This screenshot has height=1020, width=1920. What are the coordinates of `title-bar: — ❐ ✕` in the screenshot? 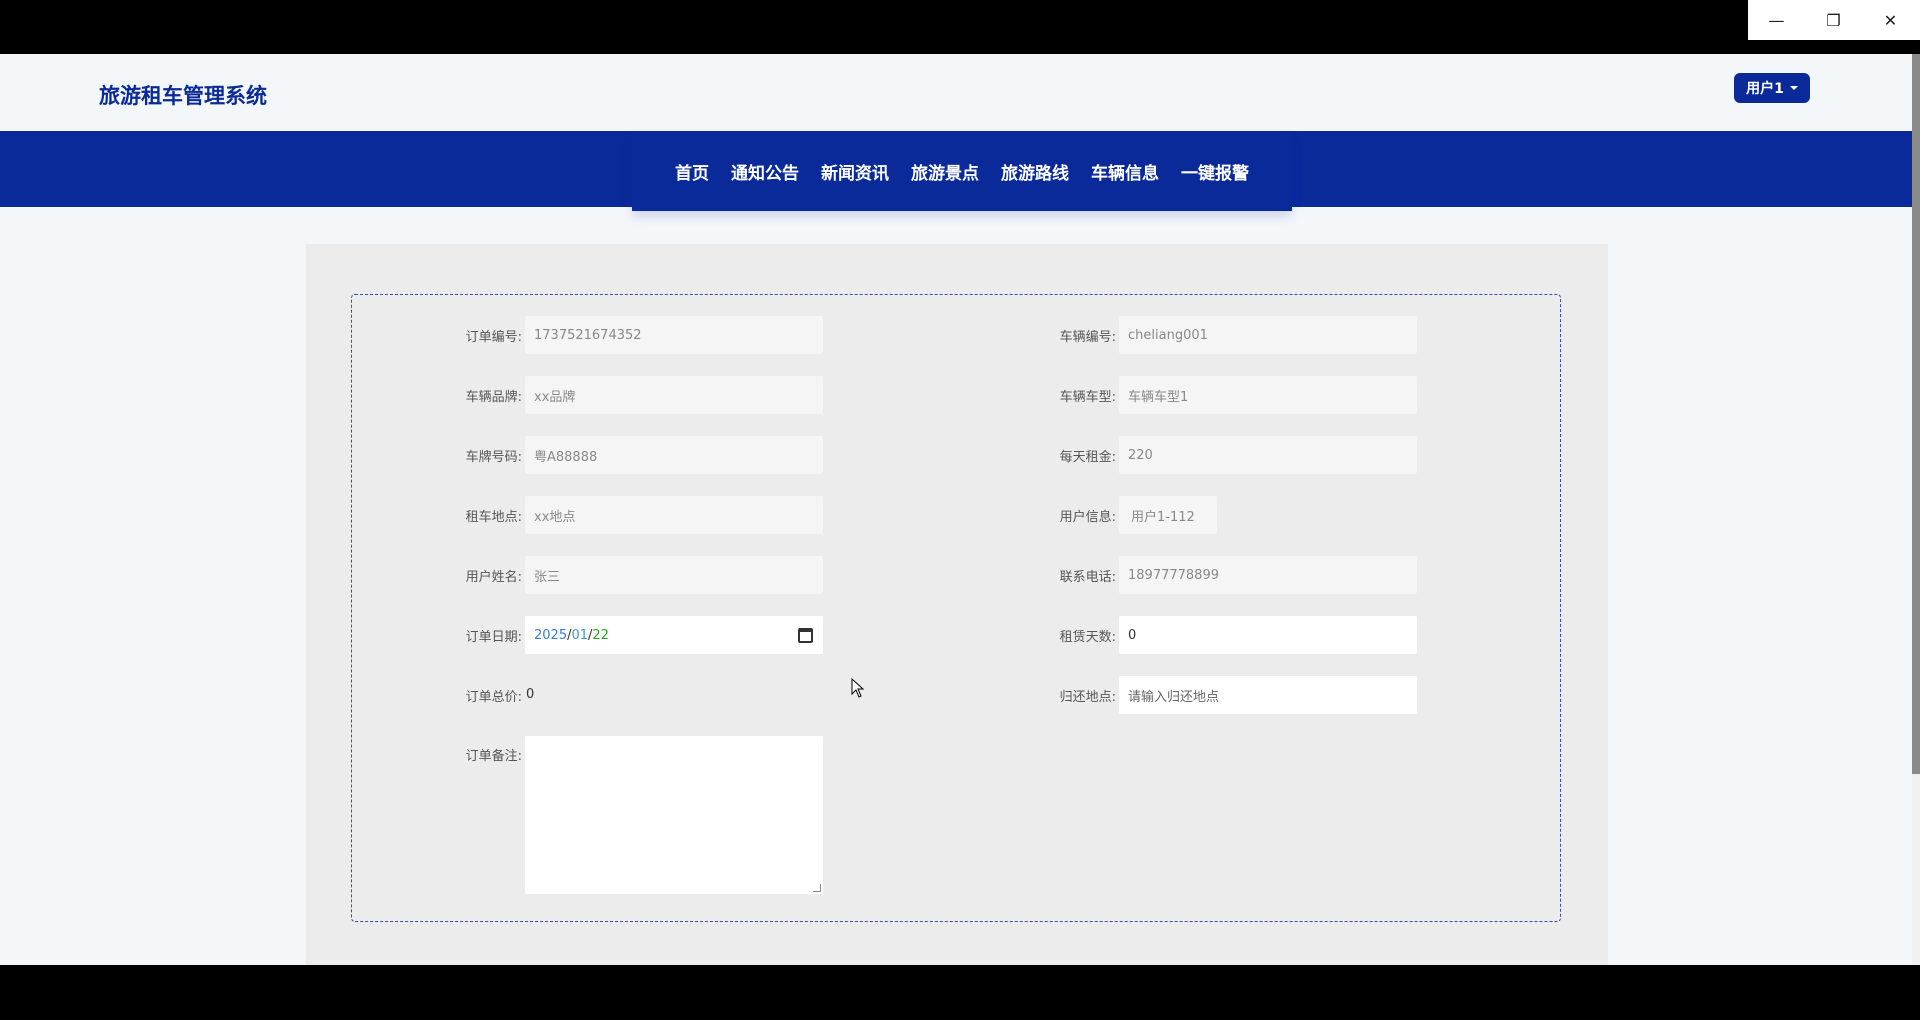 It's located at (960, 27).